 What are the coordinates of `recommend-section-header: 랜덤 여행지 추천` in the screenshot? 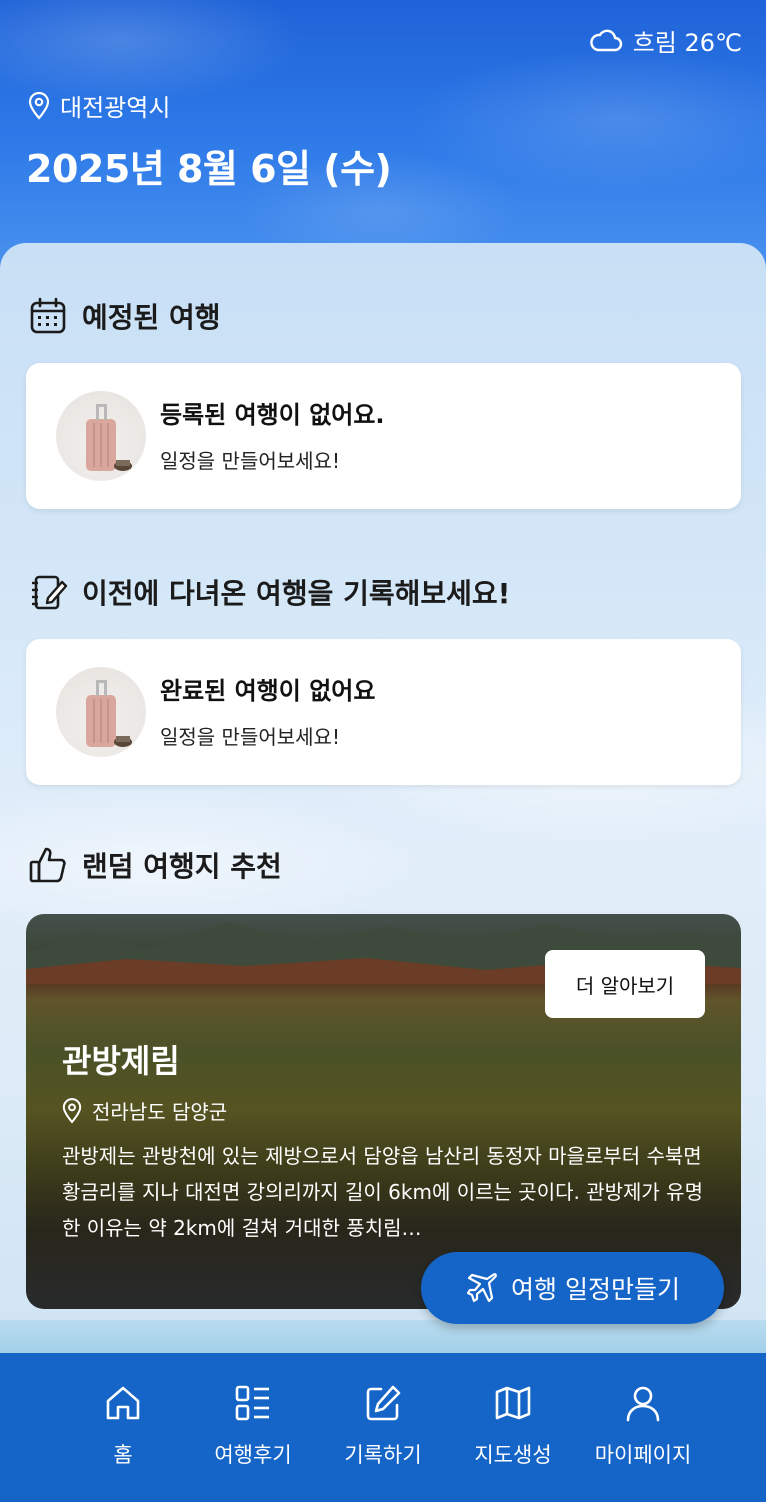 It's located at (155, 865).